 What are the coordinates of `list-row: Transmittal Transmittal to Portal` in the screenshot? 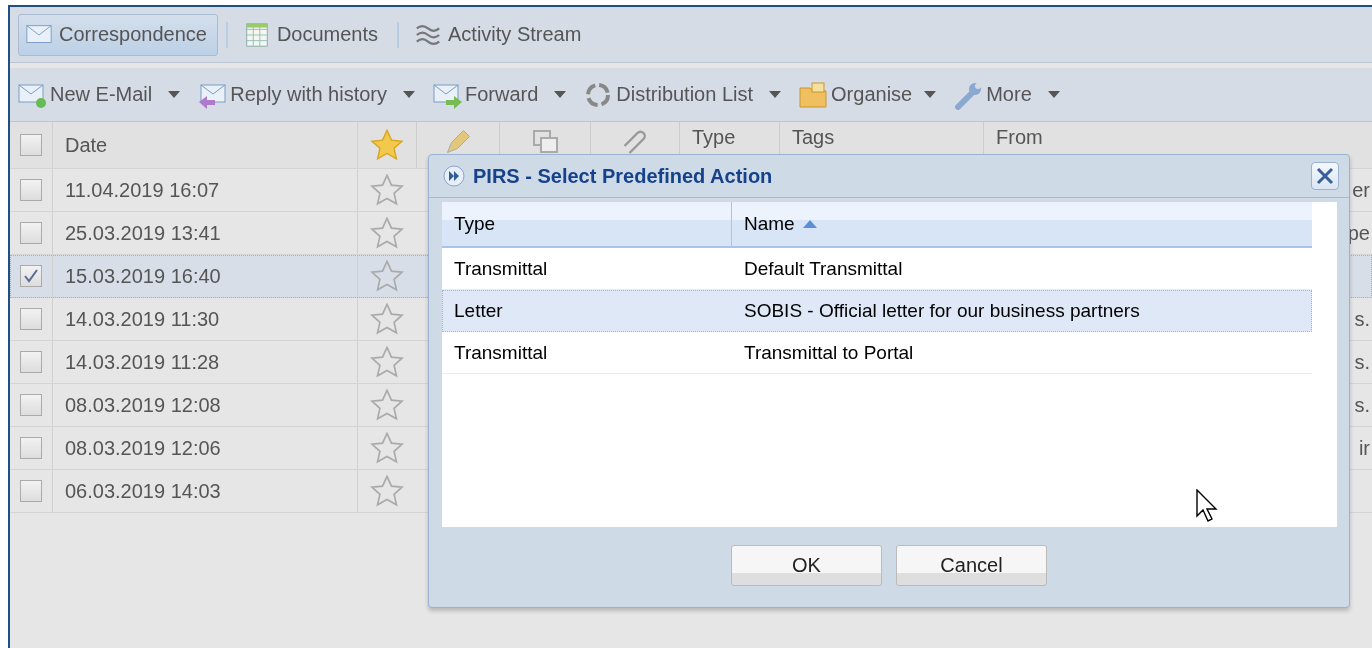 It's located at (877, 353).